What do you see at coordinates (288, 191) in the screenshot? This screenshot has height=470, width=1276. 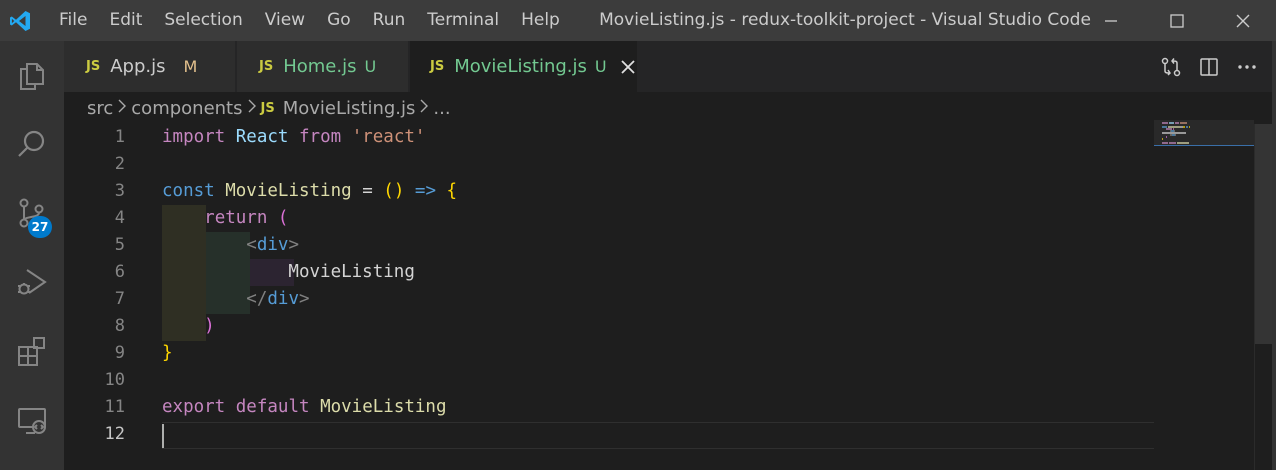 I see `code-token: MovieListing` at bounding box center [288, 191].